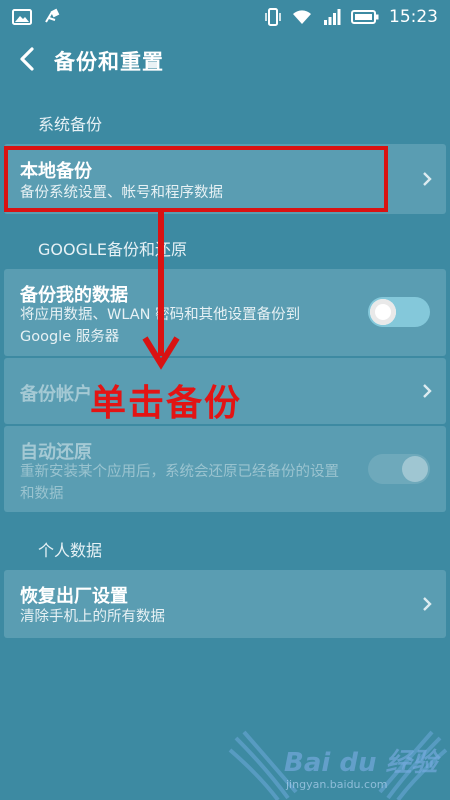  What do you see at coordinates (225, 17) in the screenshot?
I see `status-bar: 15:23` at bounding box center [225, 17].